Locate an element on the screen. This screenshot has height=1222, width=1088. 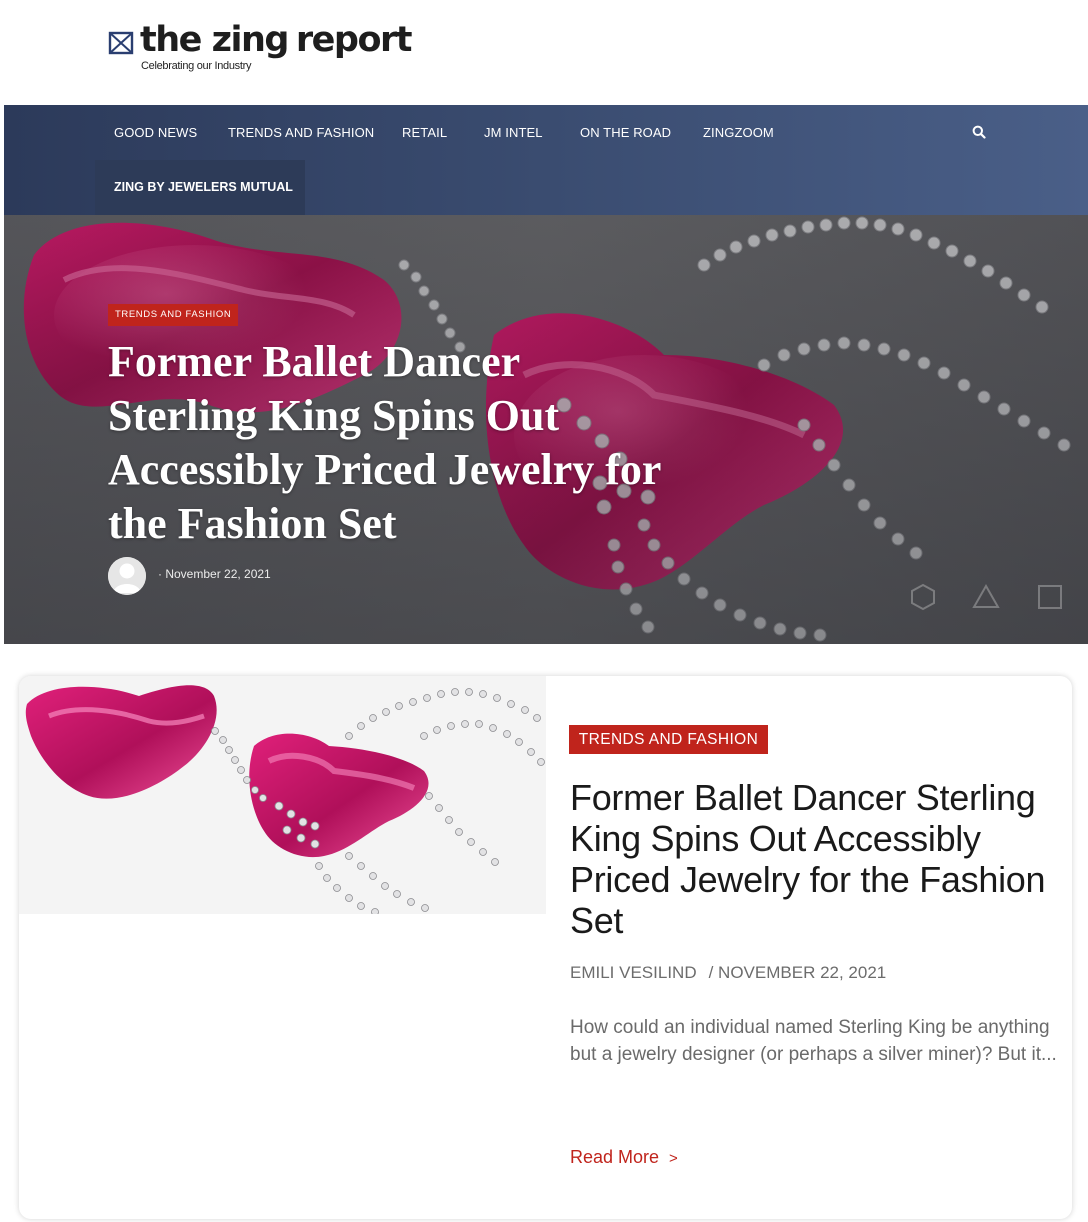
nav-item-zingzoom: ZINGZOOM is located at coordinates (738, 132).